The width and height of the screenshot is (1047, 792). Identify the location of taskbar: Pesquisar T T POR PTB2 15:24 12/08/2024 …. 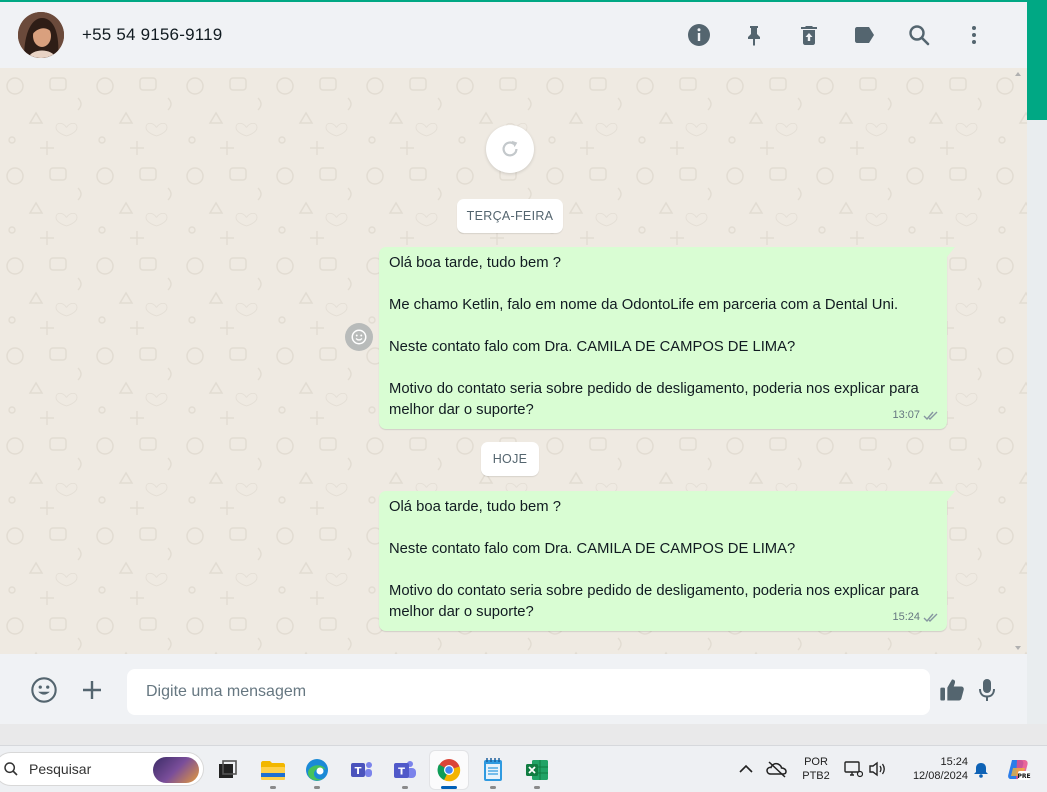
(523, 768).